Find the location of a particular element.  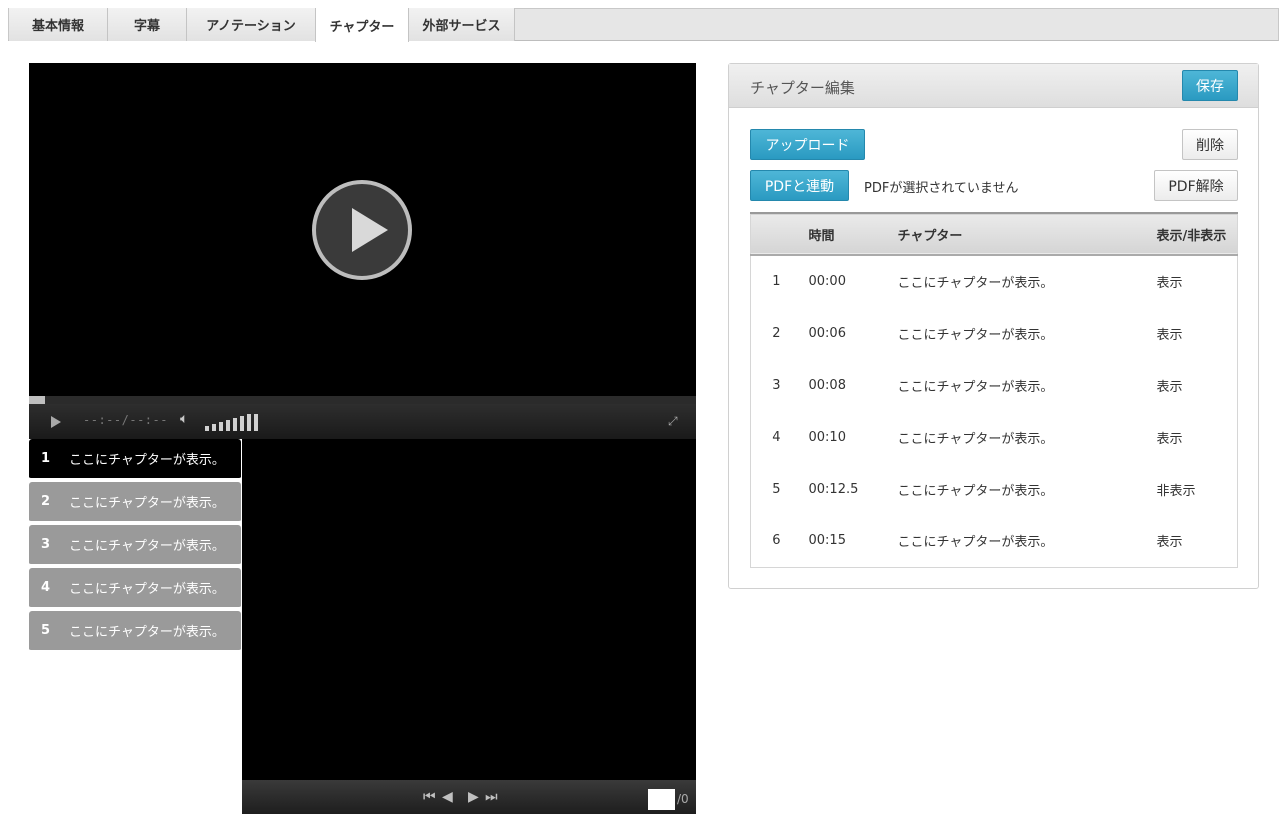

prev-page-icon: ◀ is located at coordinates (447, 797).